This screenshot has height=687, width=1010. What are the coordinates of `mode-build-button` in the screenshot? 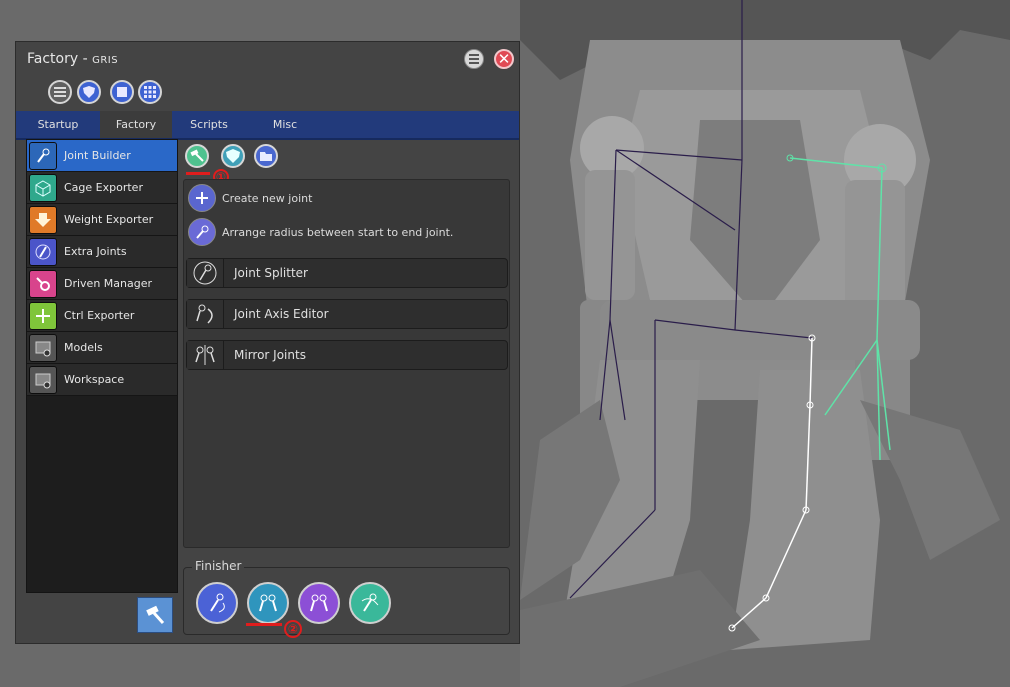 It's located at (197, 156).